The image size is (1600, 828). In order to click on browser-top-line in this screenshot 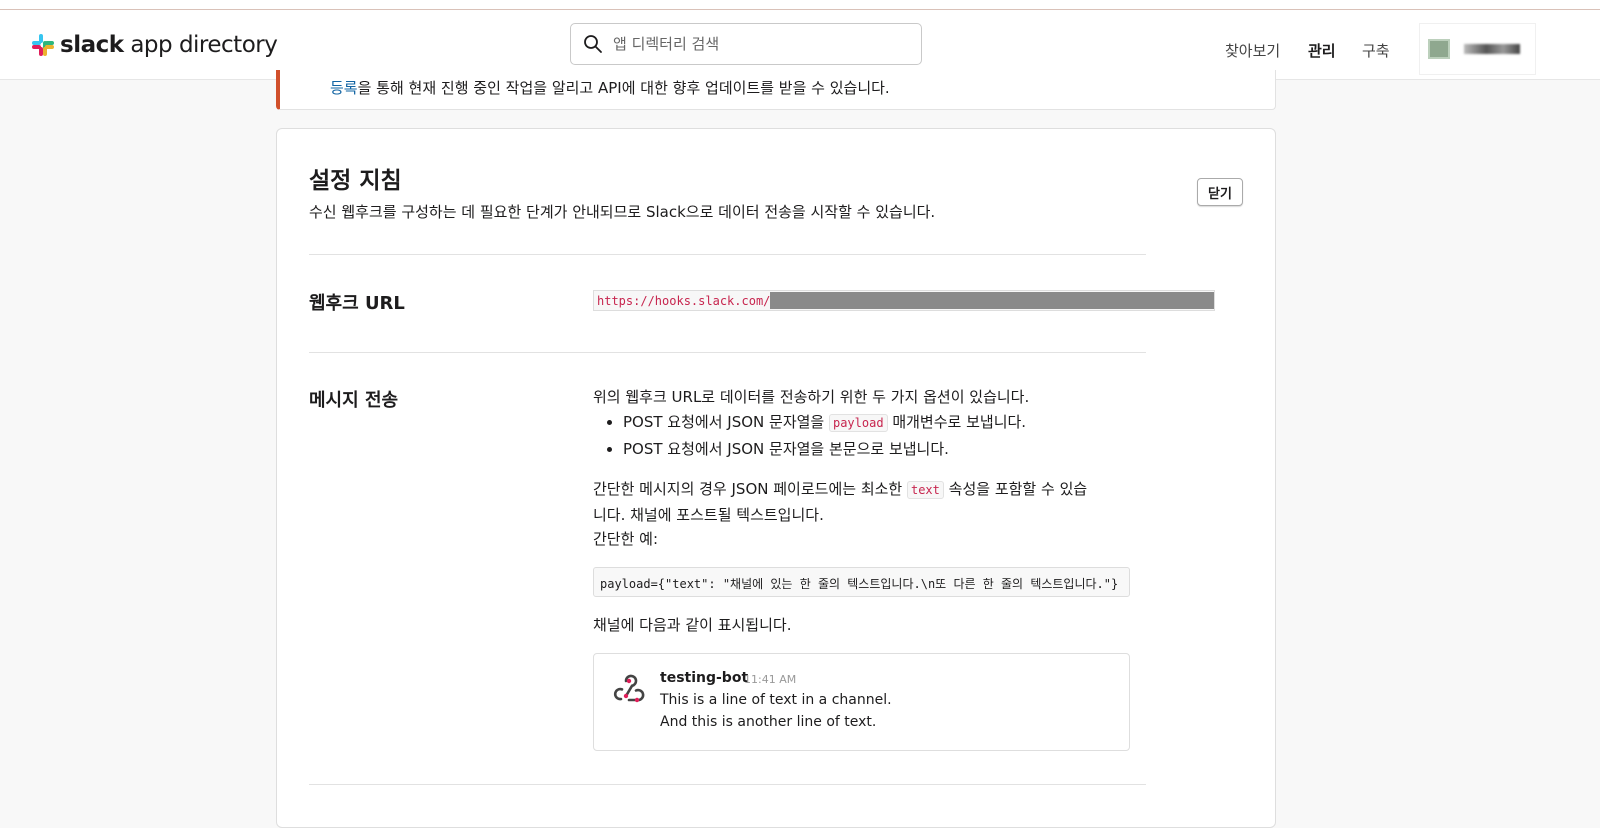, I will do `click(800, 5)`.